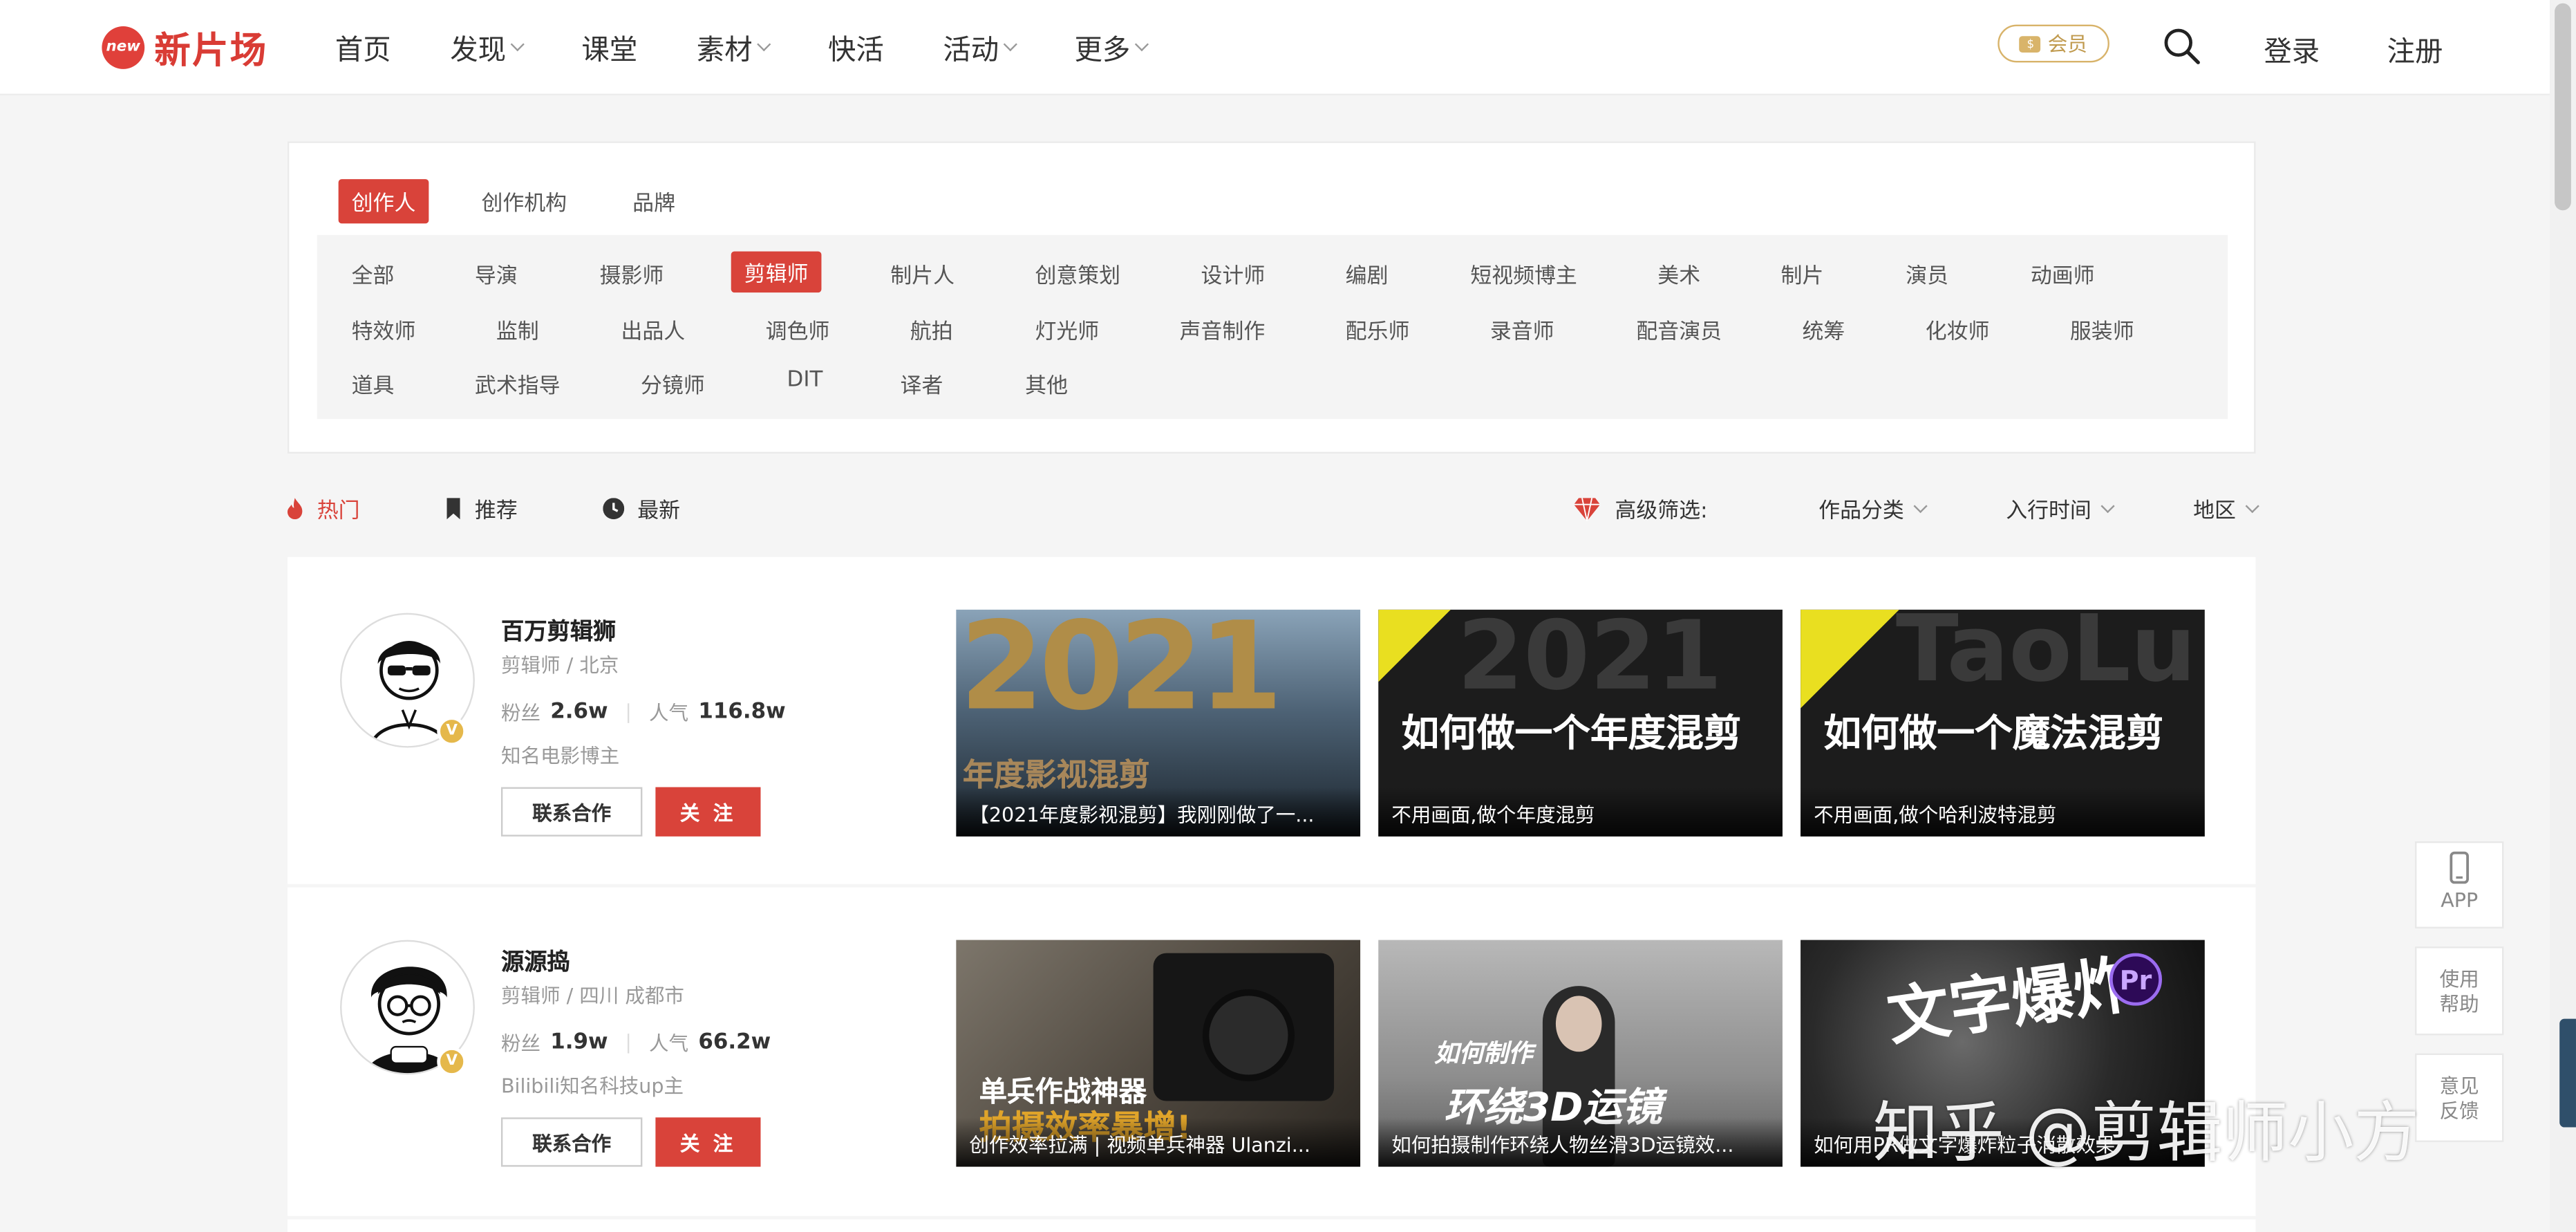 This screenshot has height=1232, width=2576. Describe the element at coordinates (524, 201) in the screenshot. I see `tab-studios: 创作机构` at that location.